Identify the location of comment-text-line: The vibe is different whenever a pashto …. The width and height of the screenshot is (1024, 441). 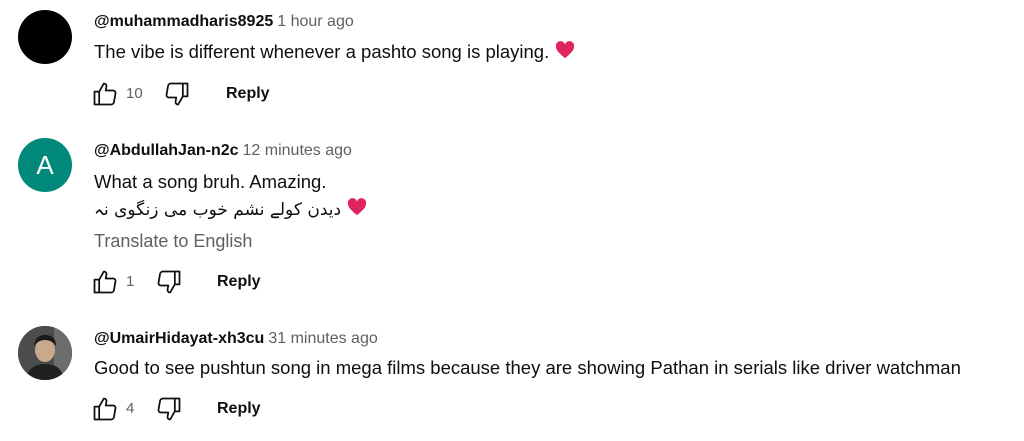
(322, 51).